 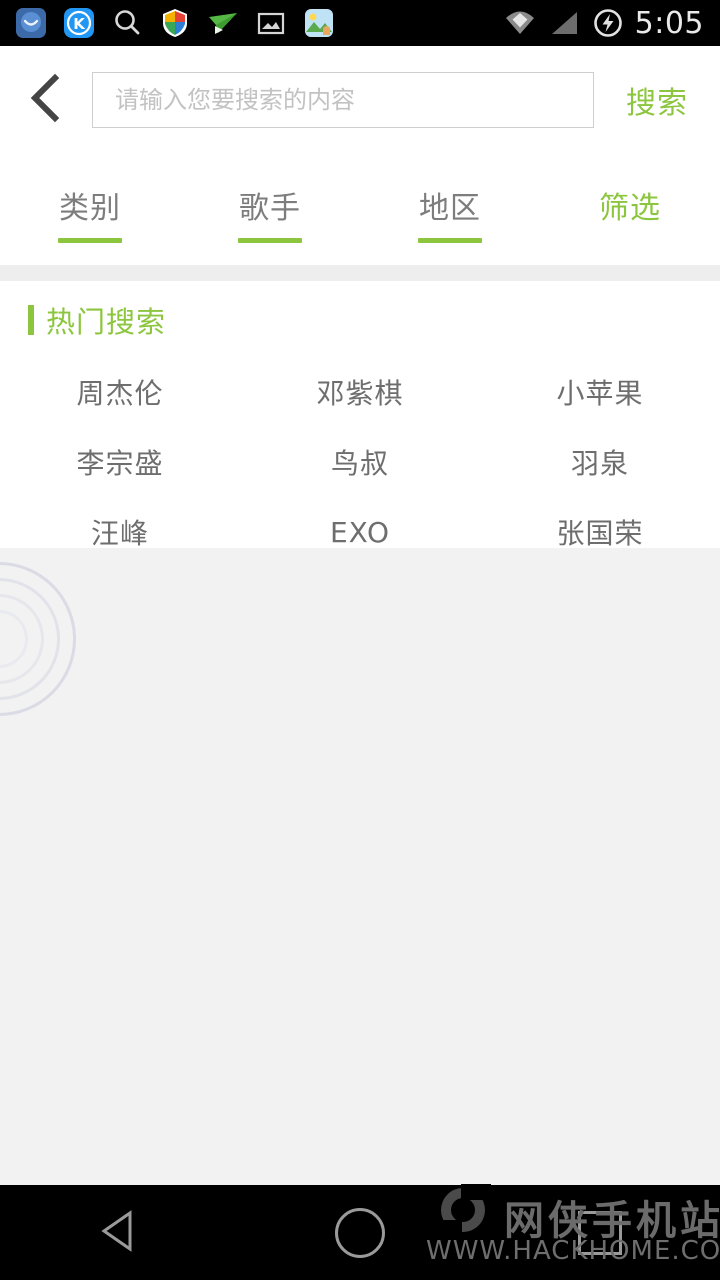 What do you see at coordinates (600, 392) in the screenshot?
I see `hot-search-item: 小苹果` at bounding box center [600, 392].